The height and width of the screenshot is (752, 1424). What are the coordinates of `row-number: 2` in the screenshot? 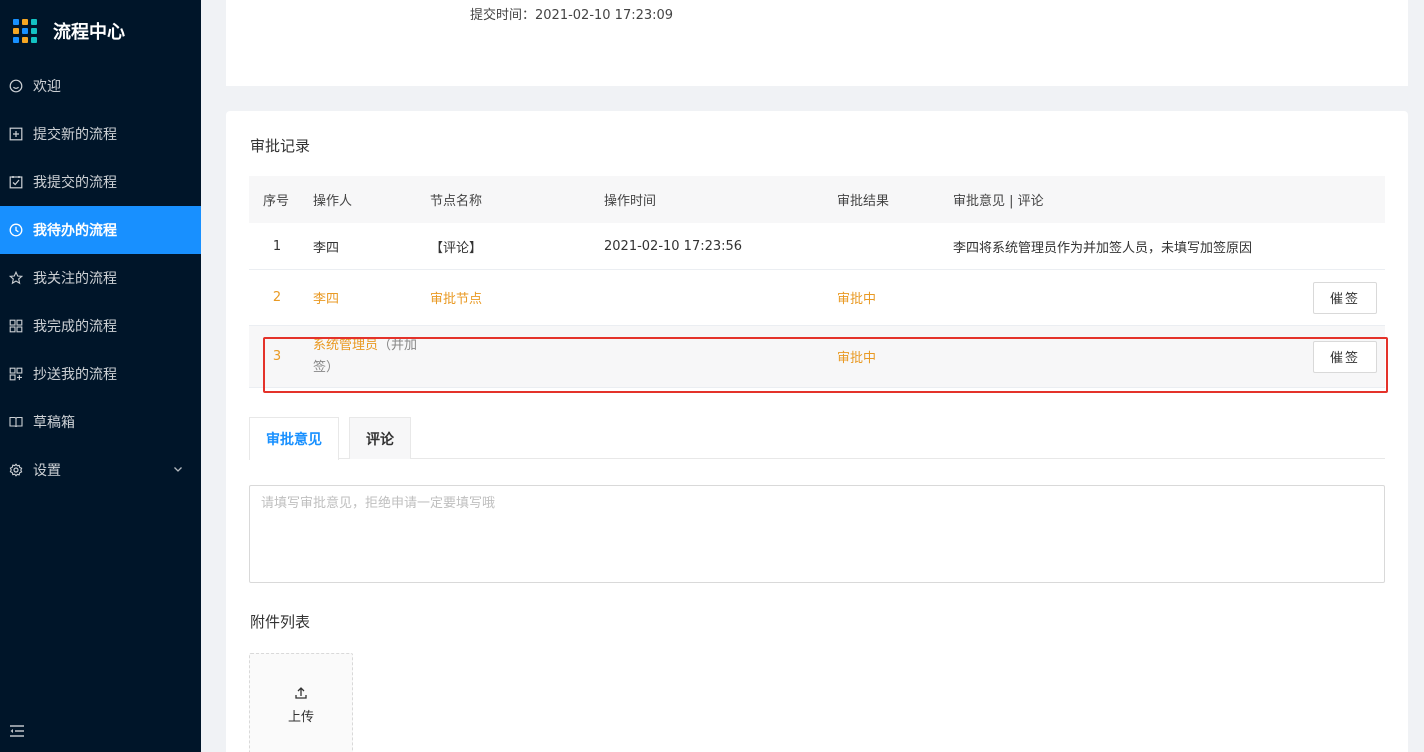 It's located at (277, 297).